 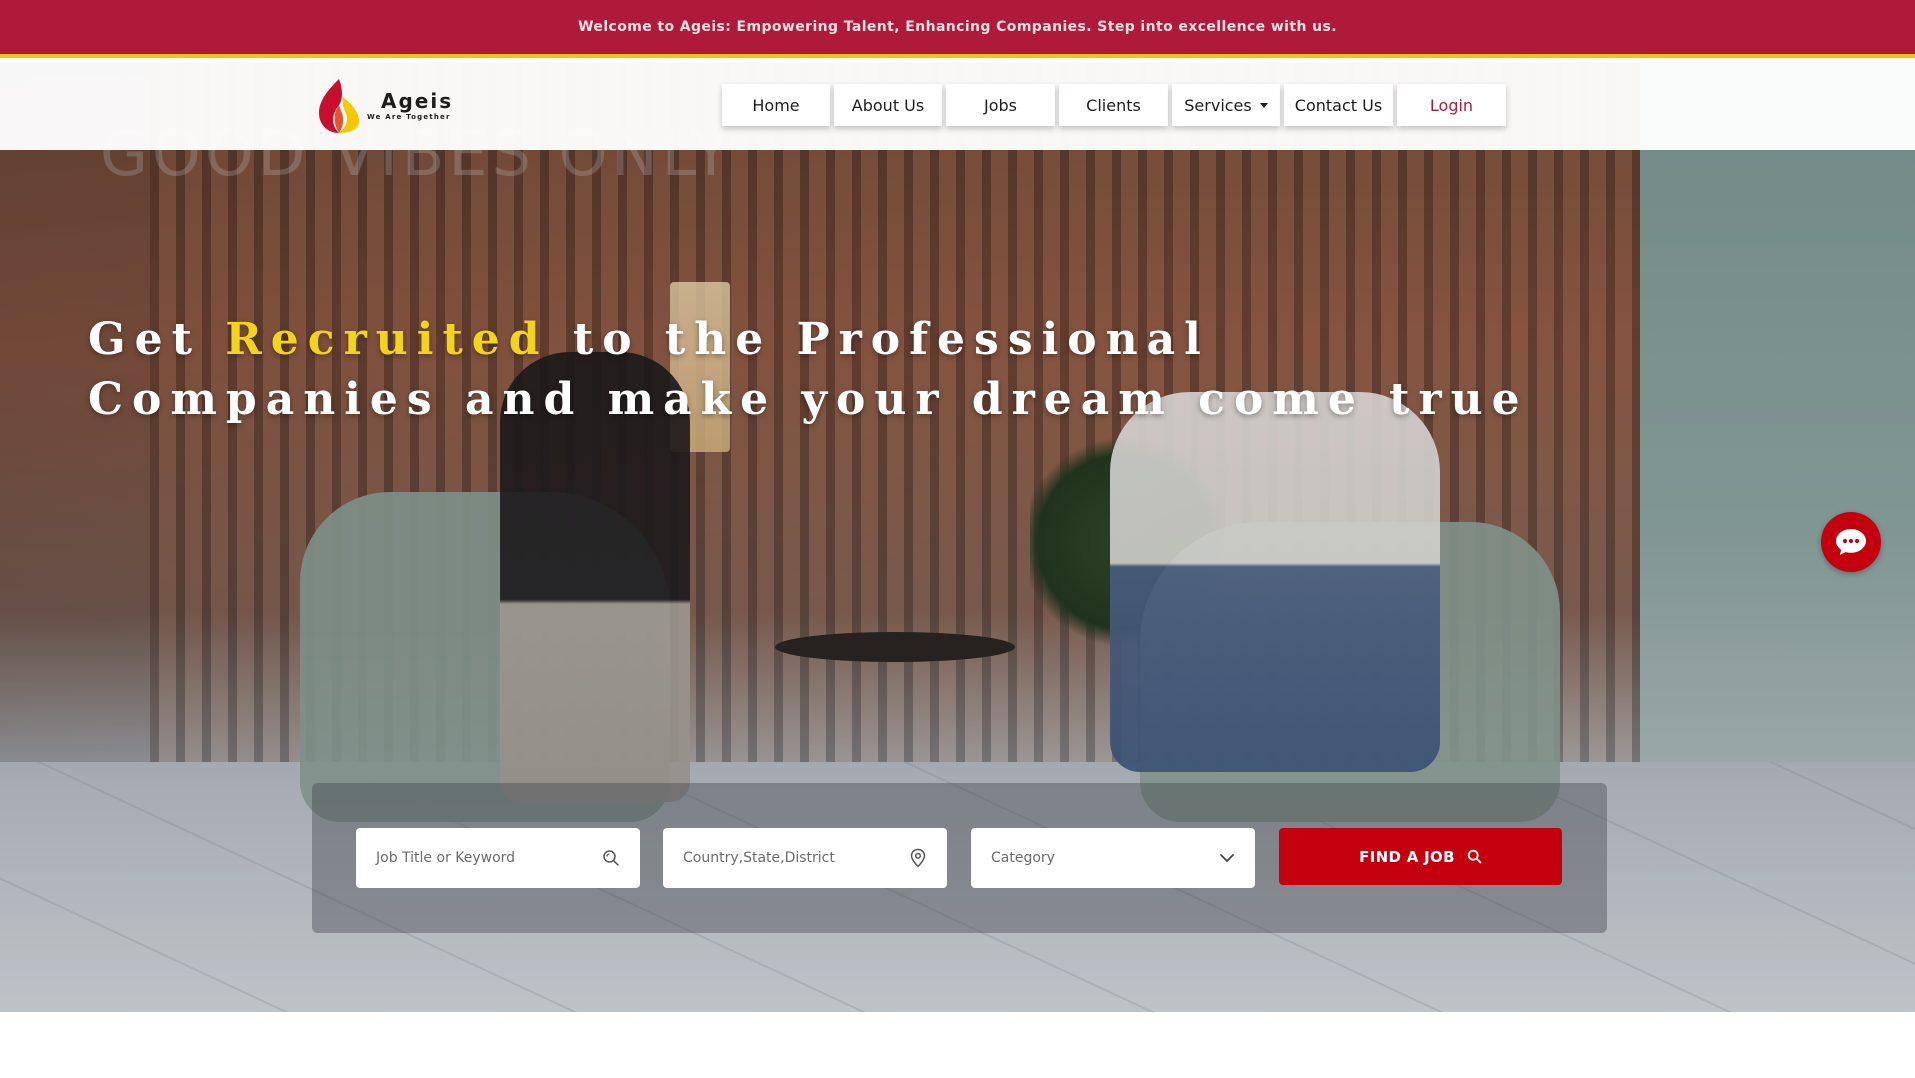 I want to click on chat-bubble-icon, so click(x=1851, y=542).